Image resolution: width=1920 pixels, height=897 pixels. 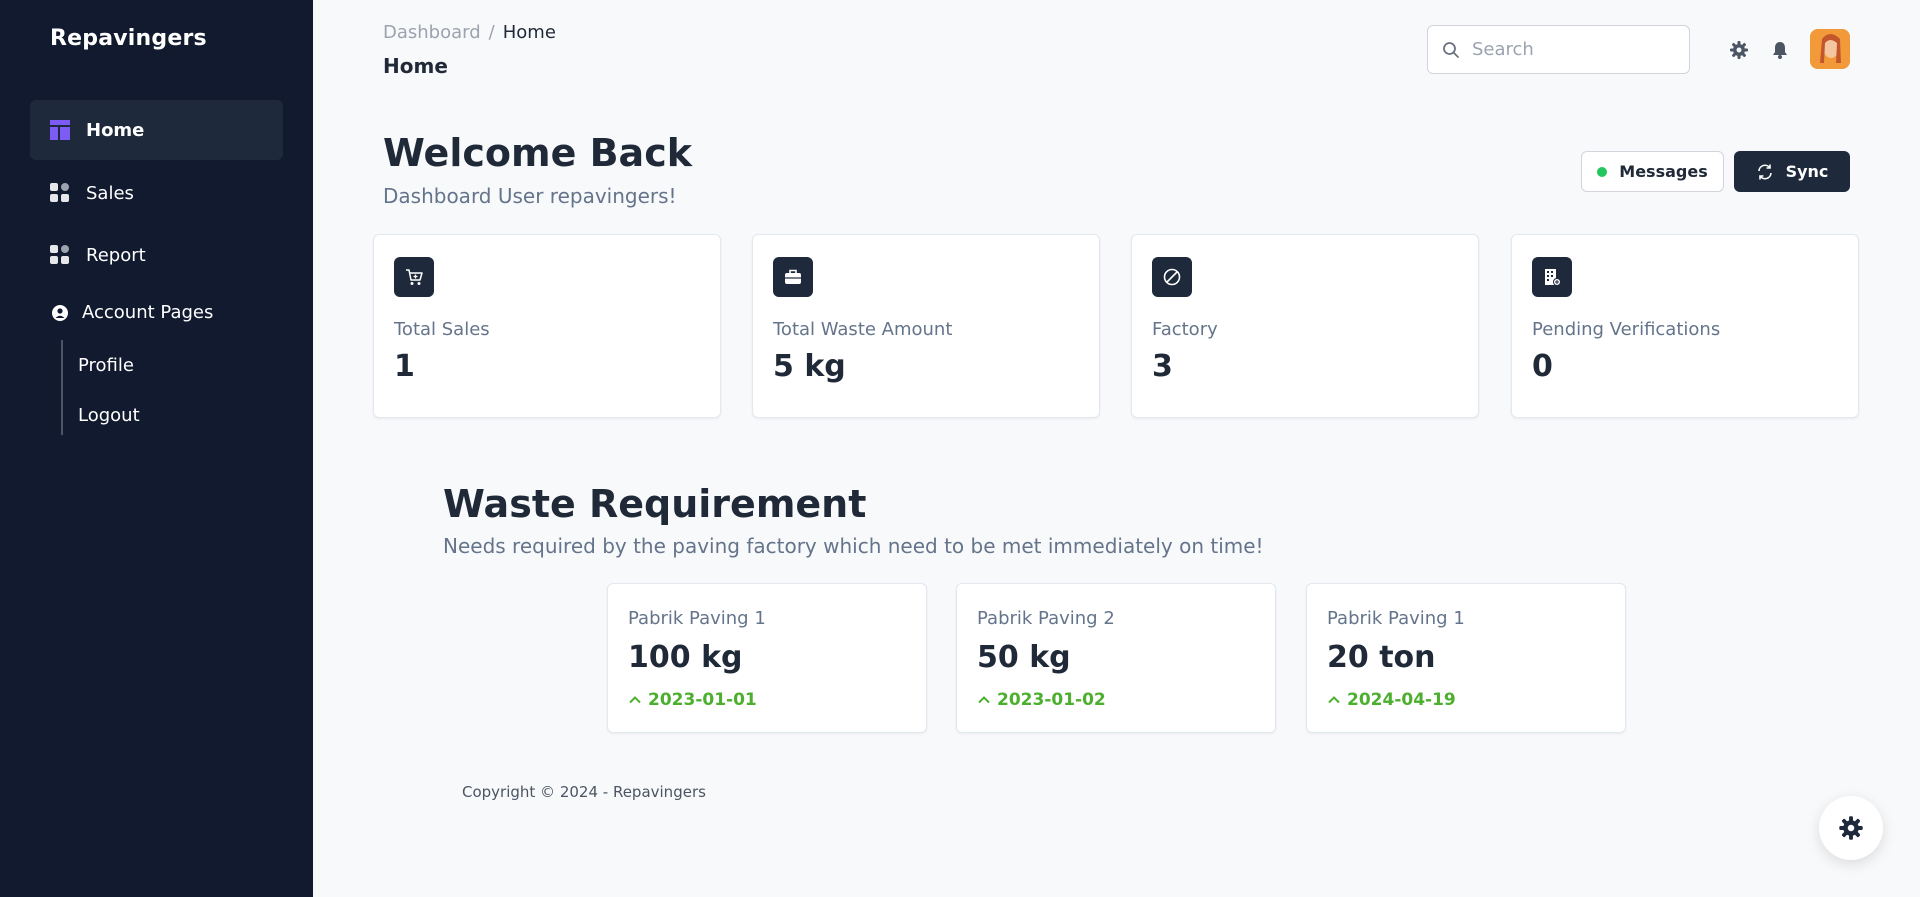 What do you see at coordinates (1305, 326) in the screenshot?
I see `stat-card-factory: Factory 3` at bounding box center [1305, 326].